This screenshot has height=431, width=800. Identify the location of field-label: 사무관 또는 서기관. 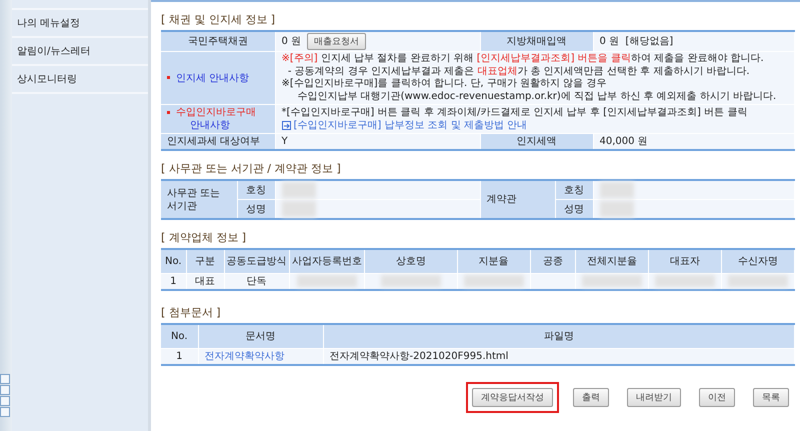
(199, 199).